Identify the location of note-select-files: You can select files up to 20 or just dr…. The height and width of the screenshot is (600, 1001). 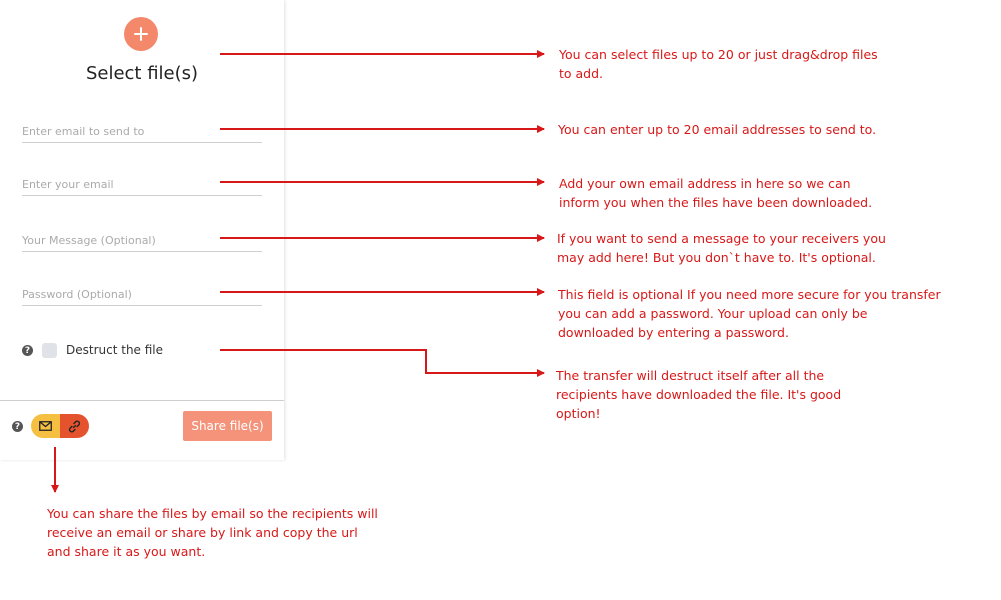
(718, 64).